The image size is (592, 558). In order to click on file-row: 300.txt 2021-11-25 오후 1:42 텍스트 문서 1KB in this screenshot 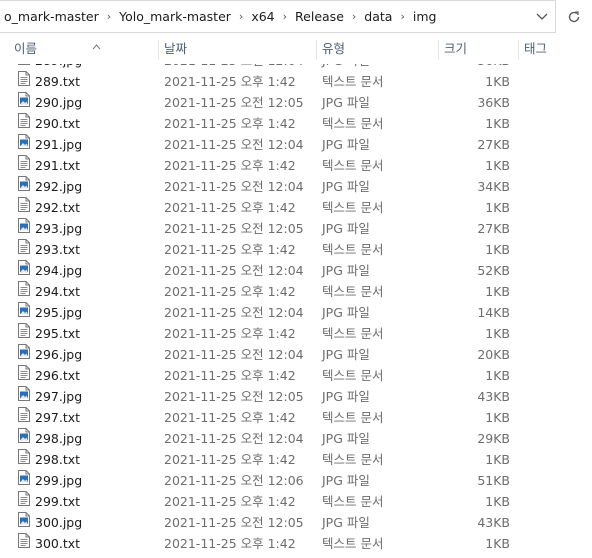, I will do `click(296, 543)`.